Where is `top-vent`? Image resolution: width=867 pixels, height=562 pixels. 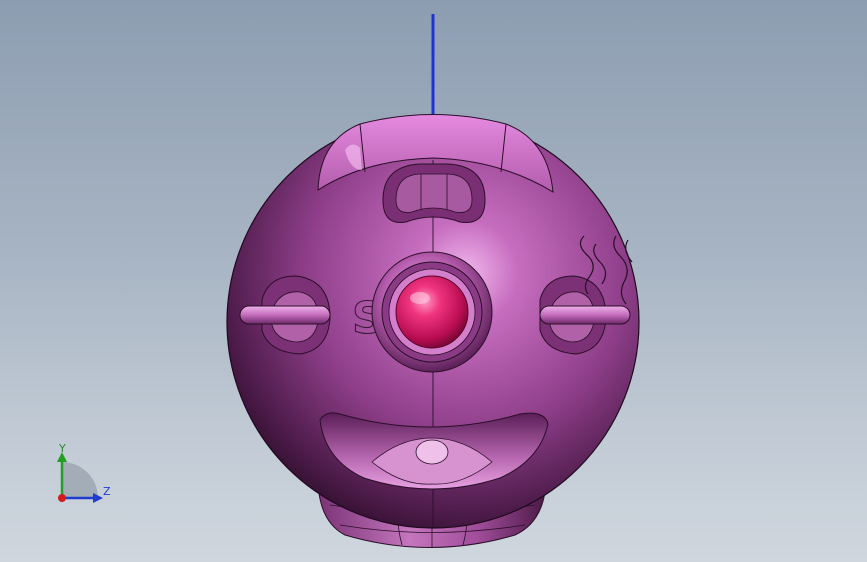 top-vent is located at coordinates (434, 193).